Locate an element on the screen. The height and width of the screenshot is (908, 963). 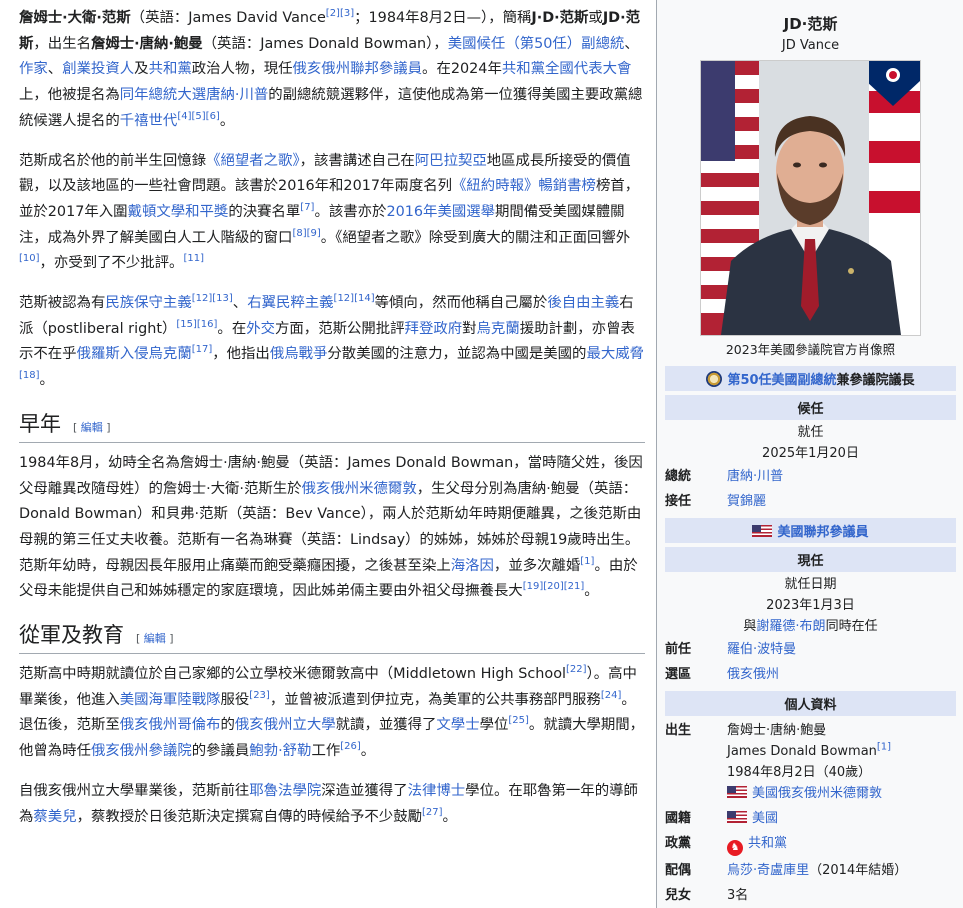
text: 等傾向，然而他稱自己屬於 is located at coordinates (461, 303).